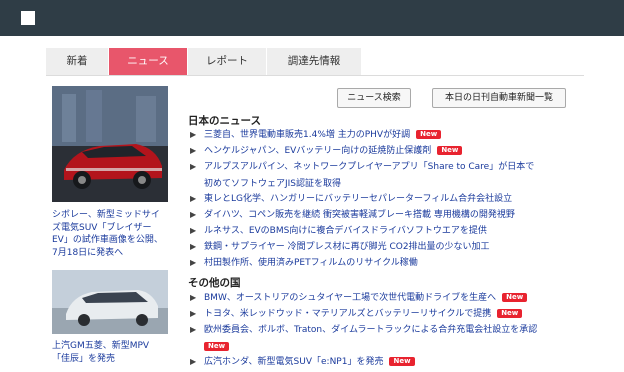 The width and height of the screenshot is (624, 372). Describe the element at coordinates (148, 61) in the screenshot. I see `tab-news: ニュース` at that location.